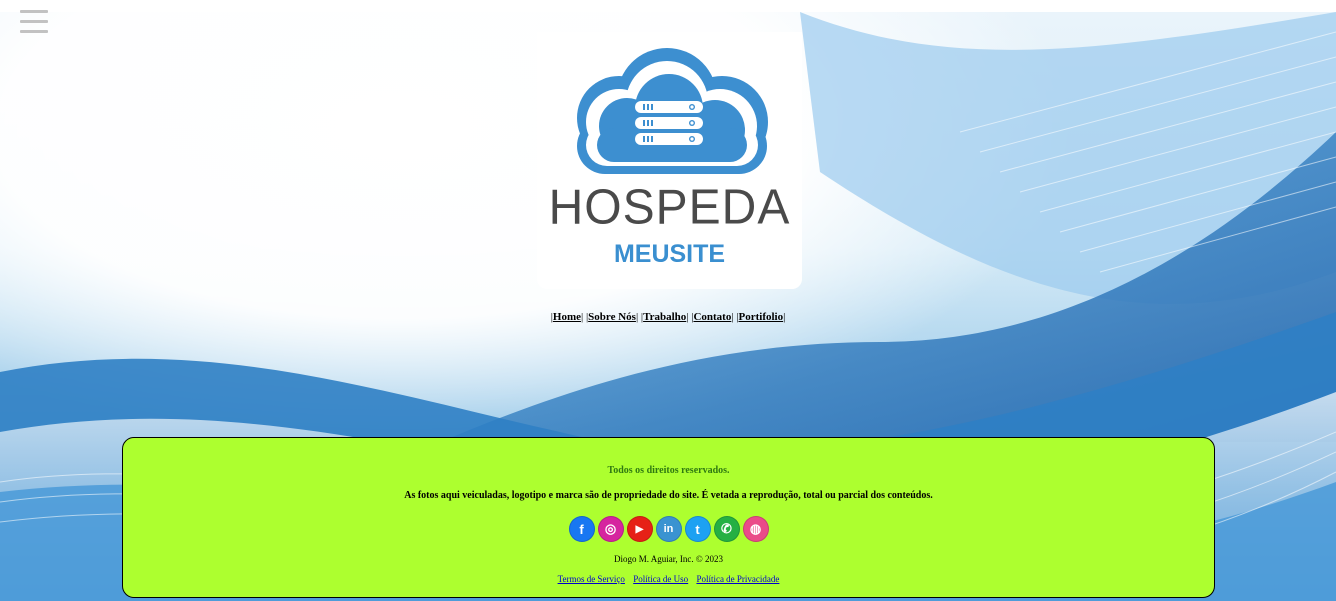 The image size is (1336, 601). I want to click on whatsapp-glyph: ✆, so click(726, 528).